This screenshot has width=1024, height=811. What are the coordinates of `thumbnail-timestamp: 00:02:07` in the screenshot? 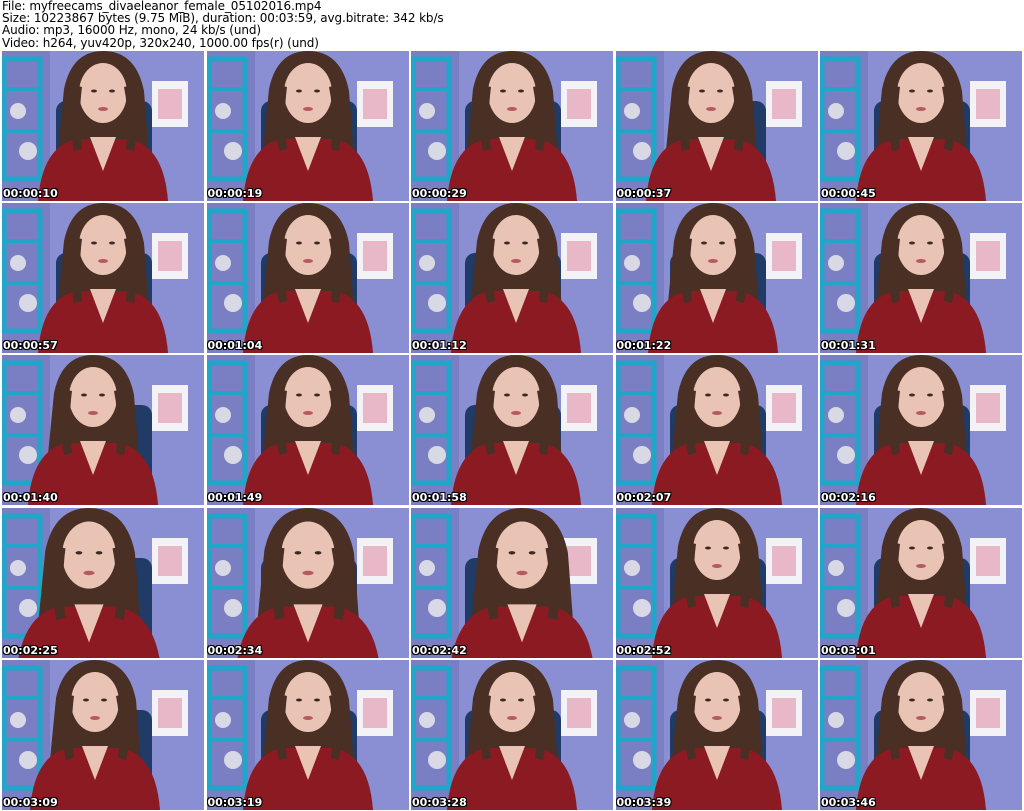 It's located at (644, 498).